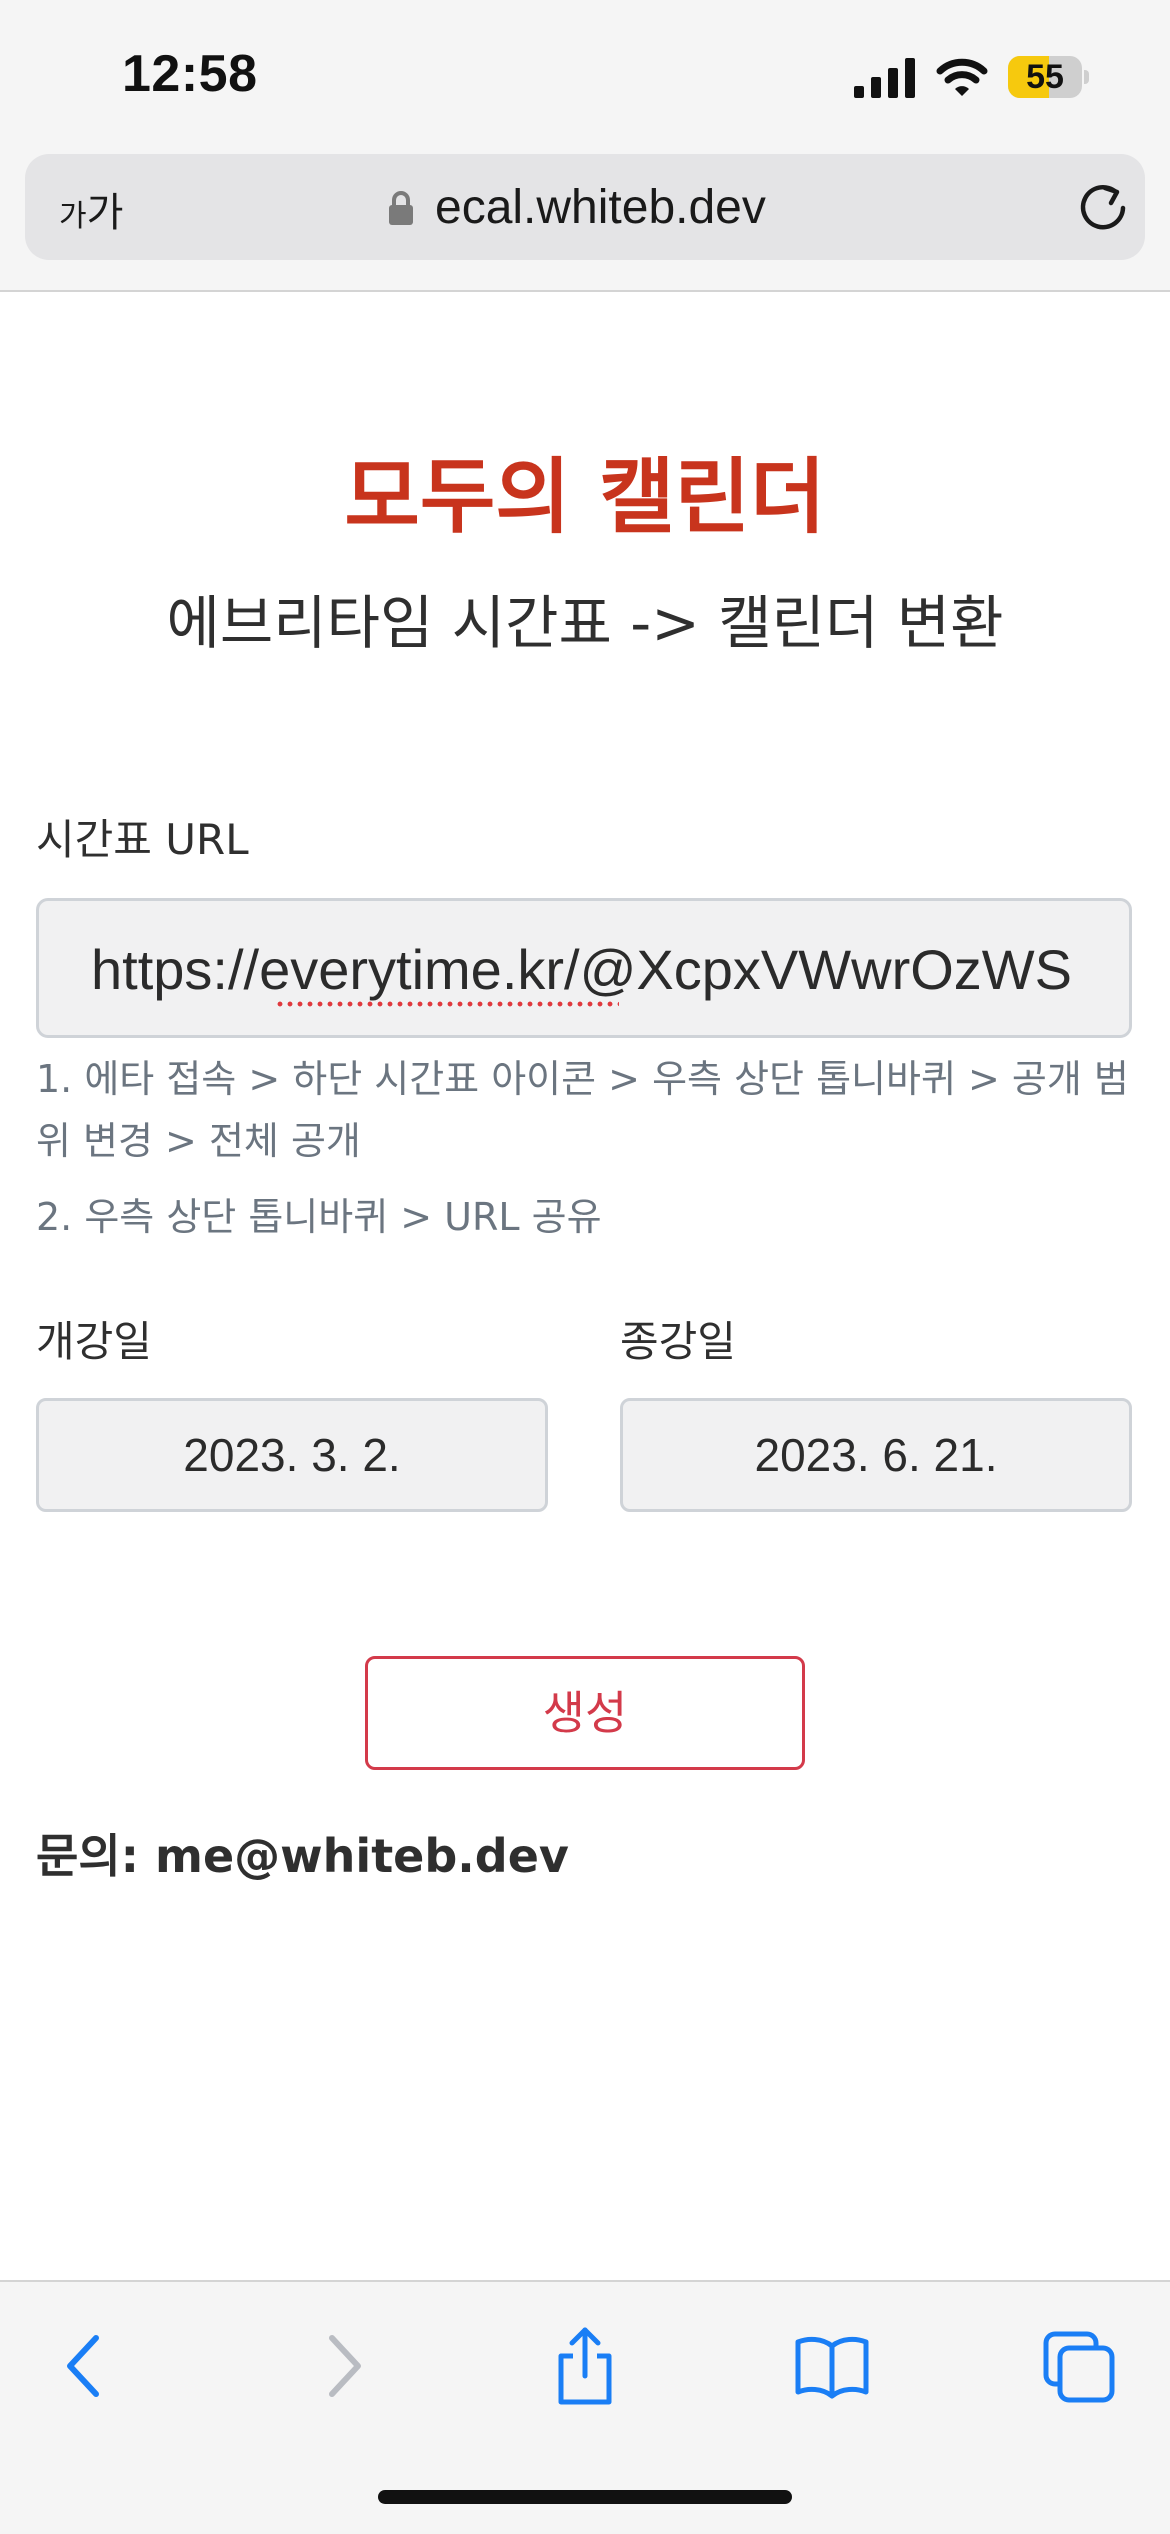 The width and height of the screenshot is (1170, 2534). Describe the element at coordinates (585, 1713) in the screenshot. I see `generate-button: 생성` at that location.